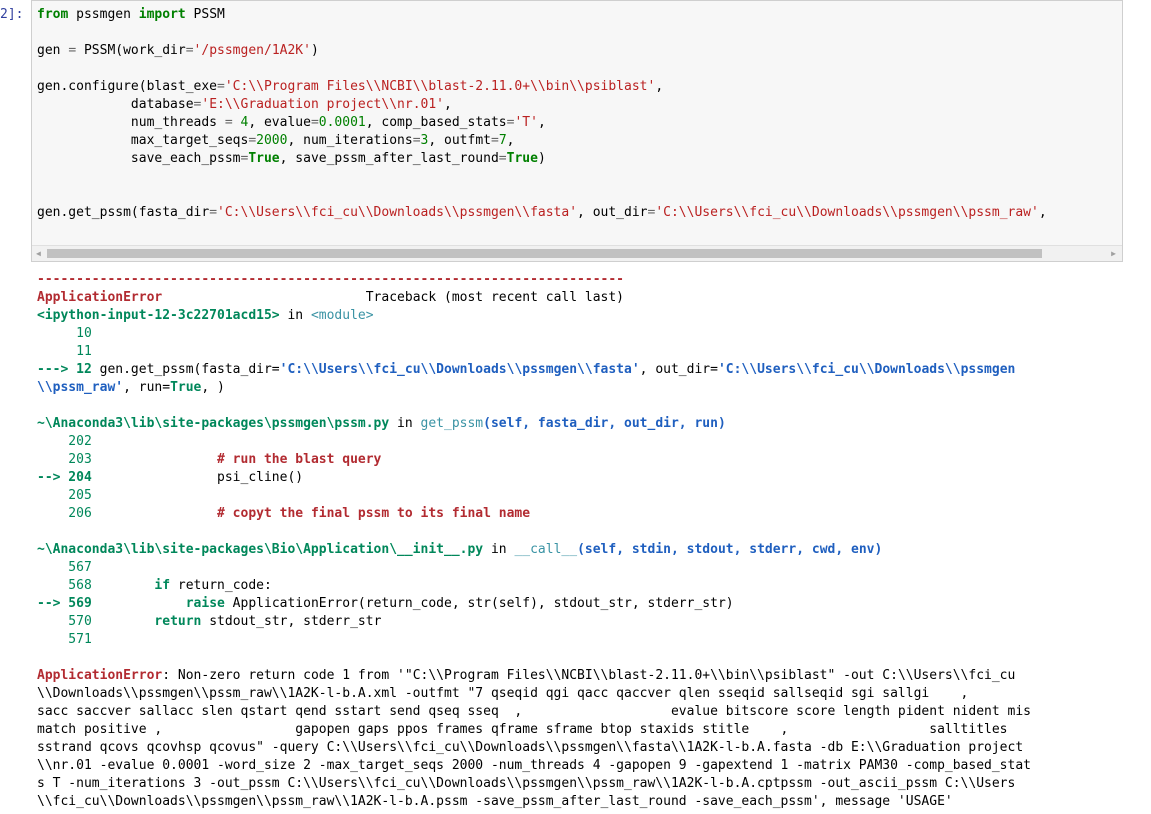  I want to click on output-line: 10, so click(587, 334).